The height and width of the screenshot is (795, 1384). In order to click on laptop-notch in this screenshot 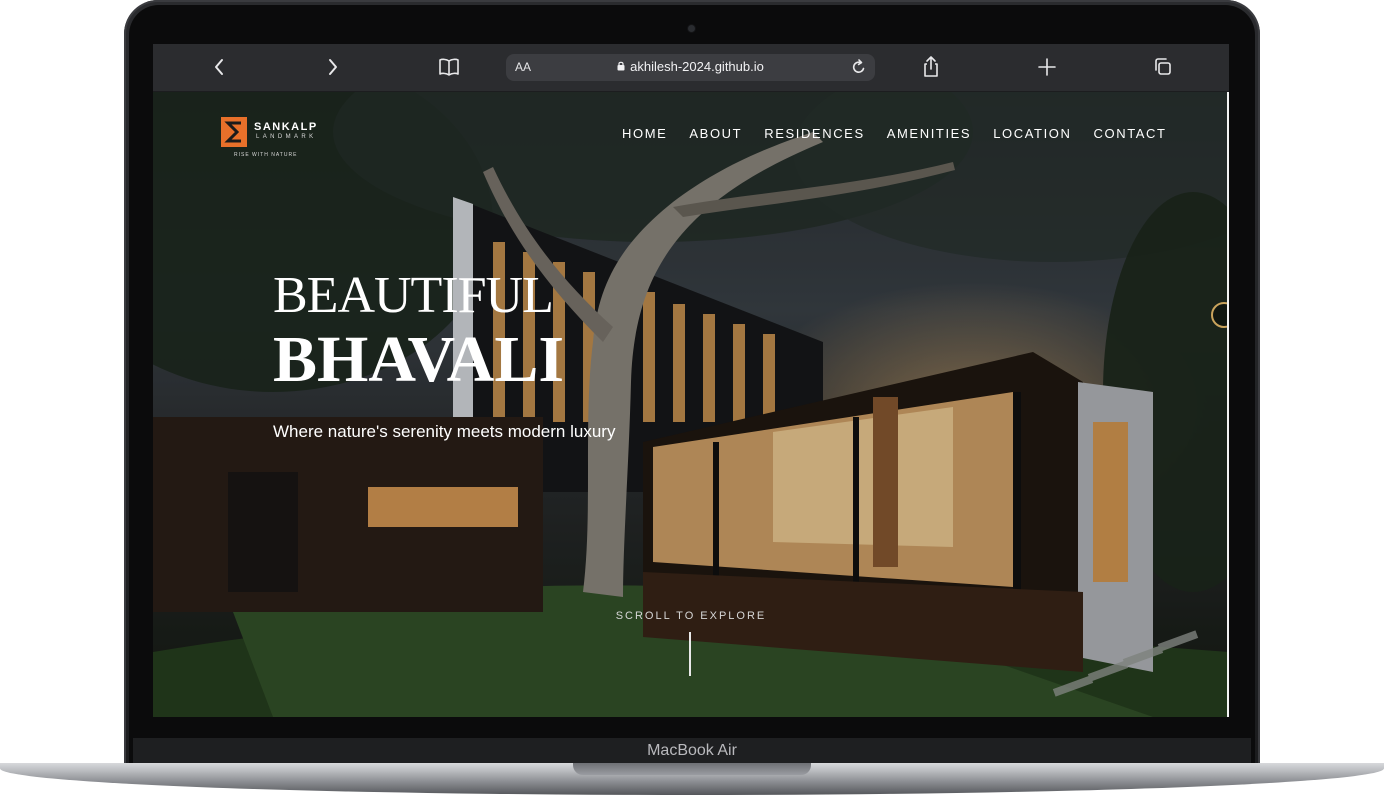, I will do `click(692, 769)`.